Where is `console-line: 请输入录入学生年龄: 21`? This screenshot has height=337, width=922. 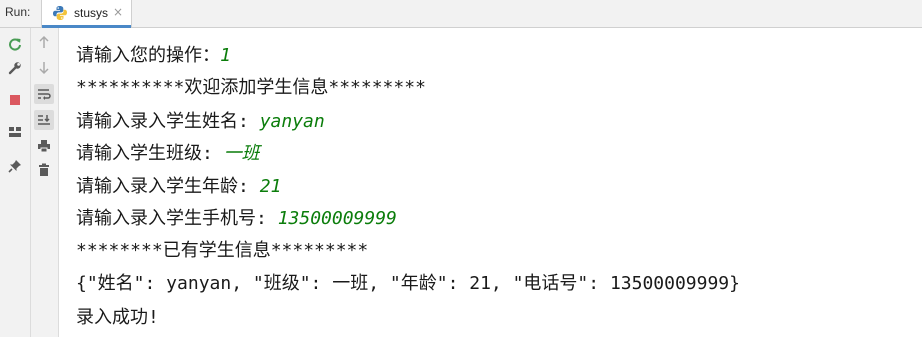 console-line: 请输入录入学生年龄: 21 is located at coordinates (178, 187).